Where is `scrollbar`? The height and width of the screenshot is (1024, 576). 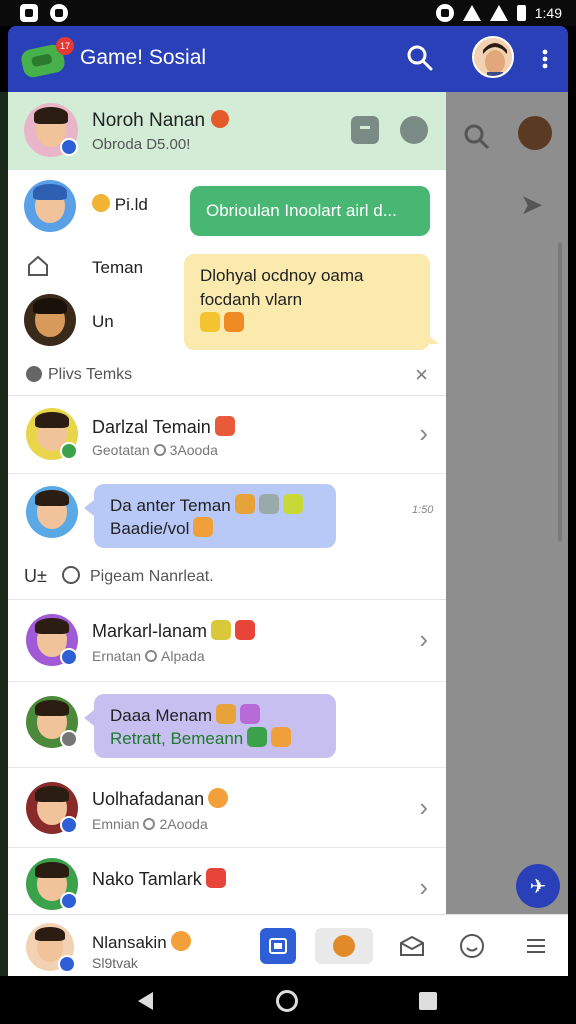
scrollbar is located at coordinates (560, 392).